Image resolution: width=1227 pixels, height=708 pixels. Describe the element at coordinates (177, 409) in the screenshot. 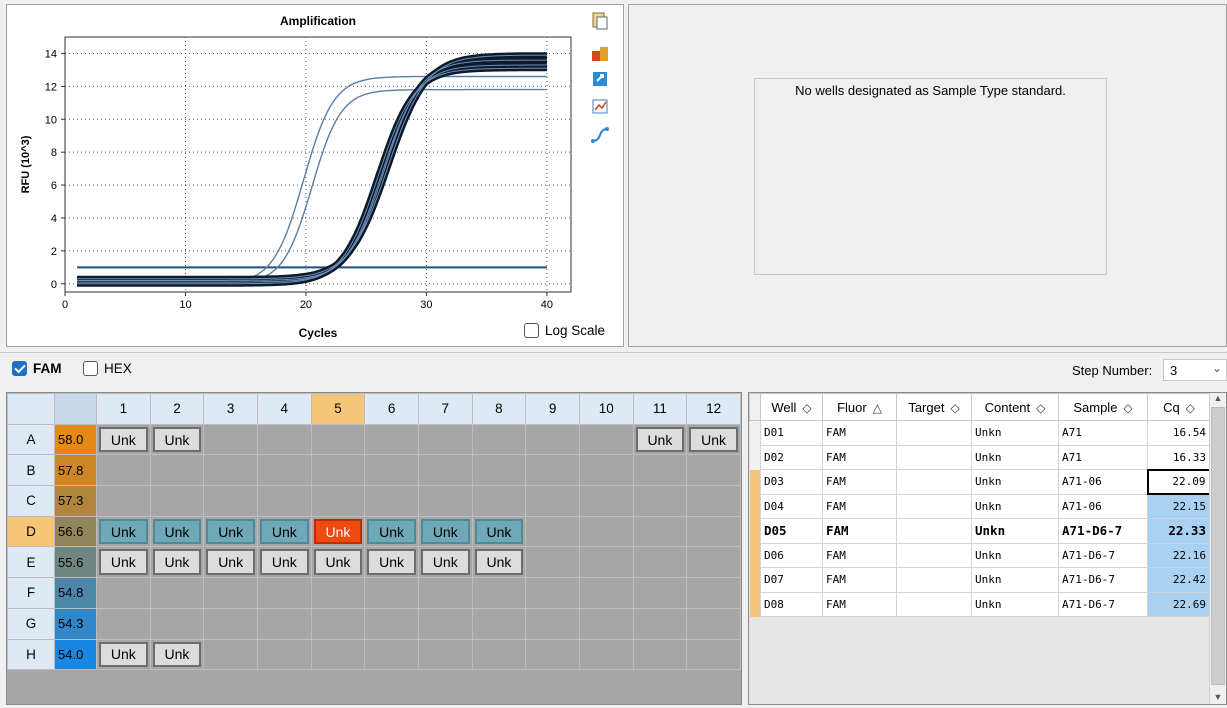

I see `plate-column-header: 2` at that location.